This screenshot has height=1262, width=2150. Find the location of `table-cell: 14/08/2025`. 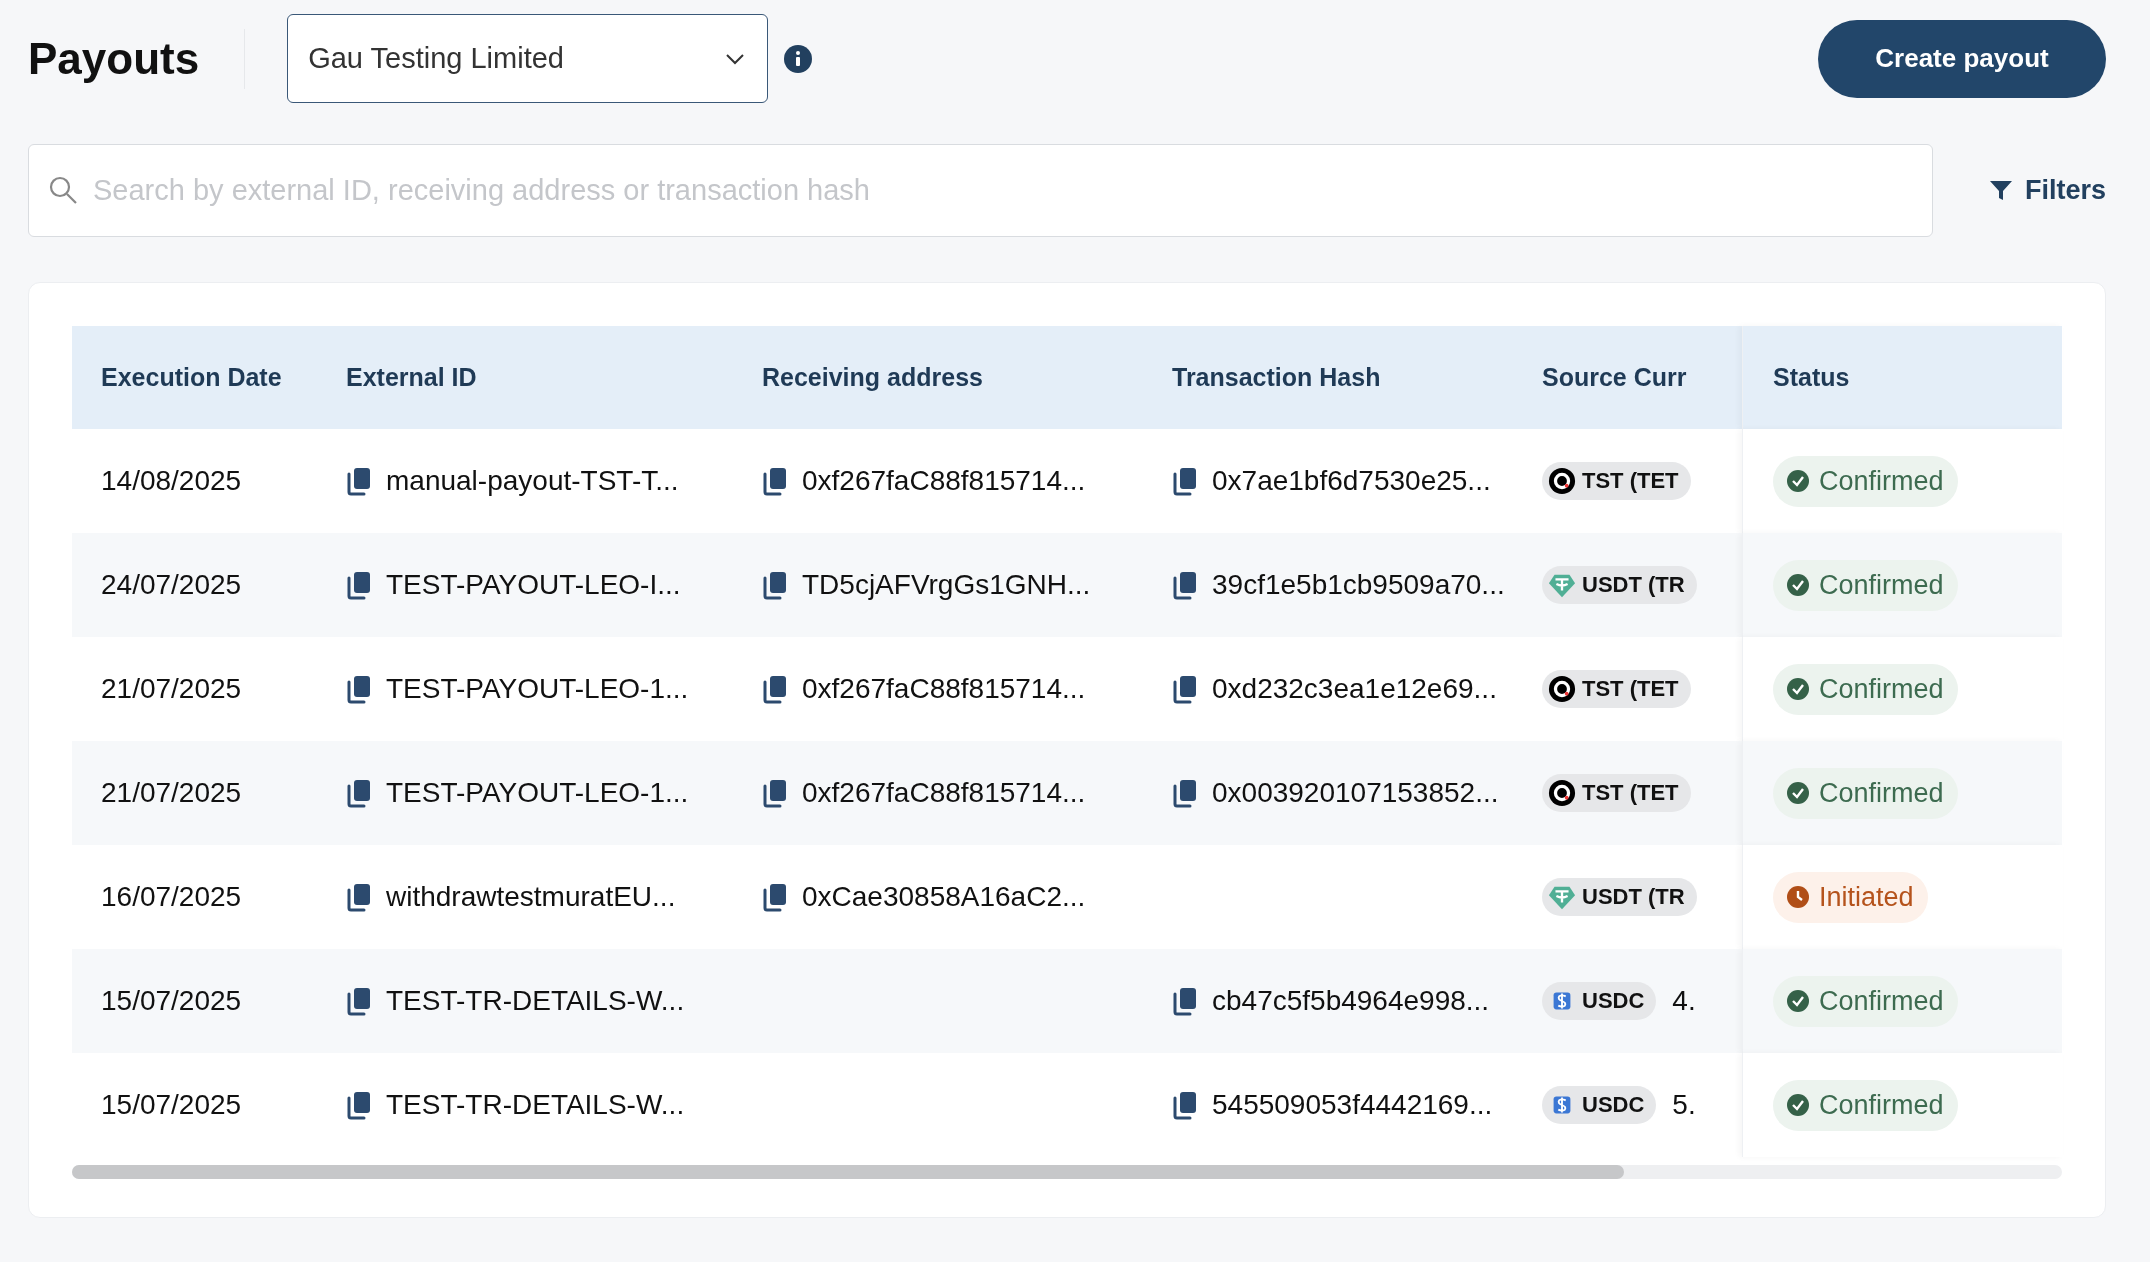

table-cell: 14/08/2025 is located at coordinates (171, 481).